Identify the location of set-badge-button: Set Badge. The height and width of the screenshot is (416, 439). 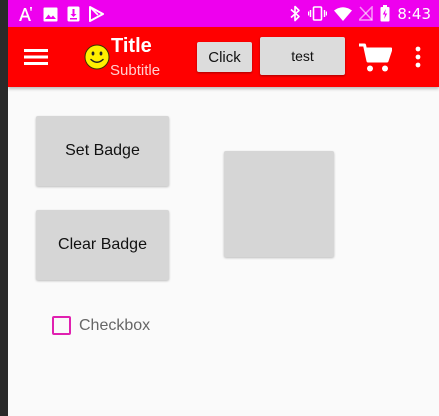
(102, 151).